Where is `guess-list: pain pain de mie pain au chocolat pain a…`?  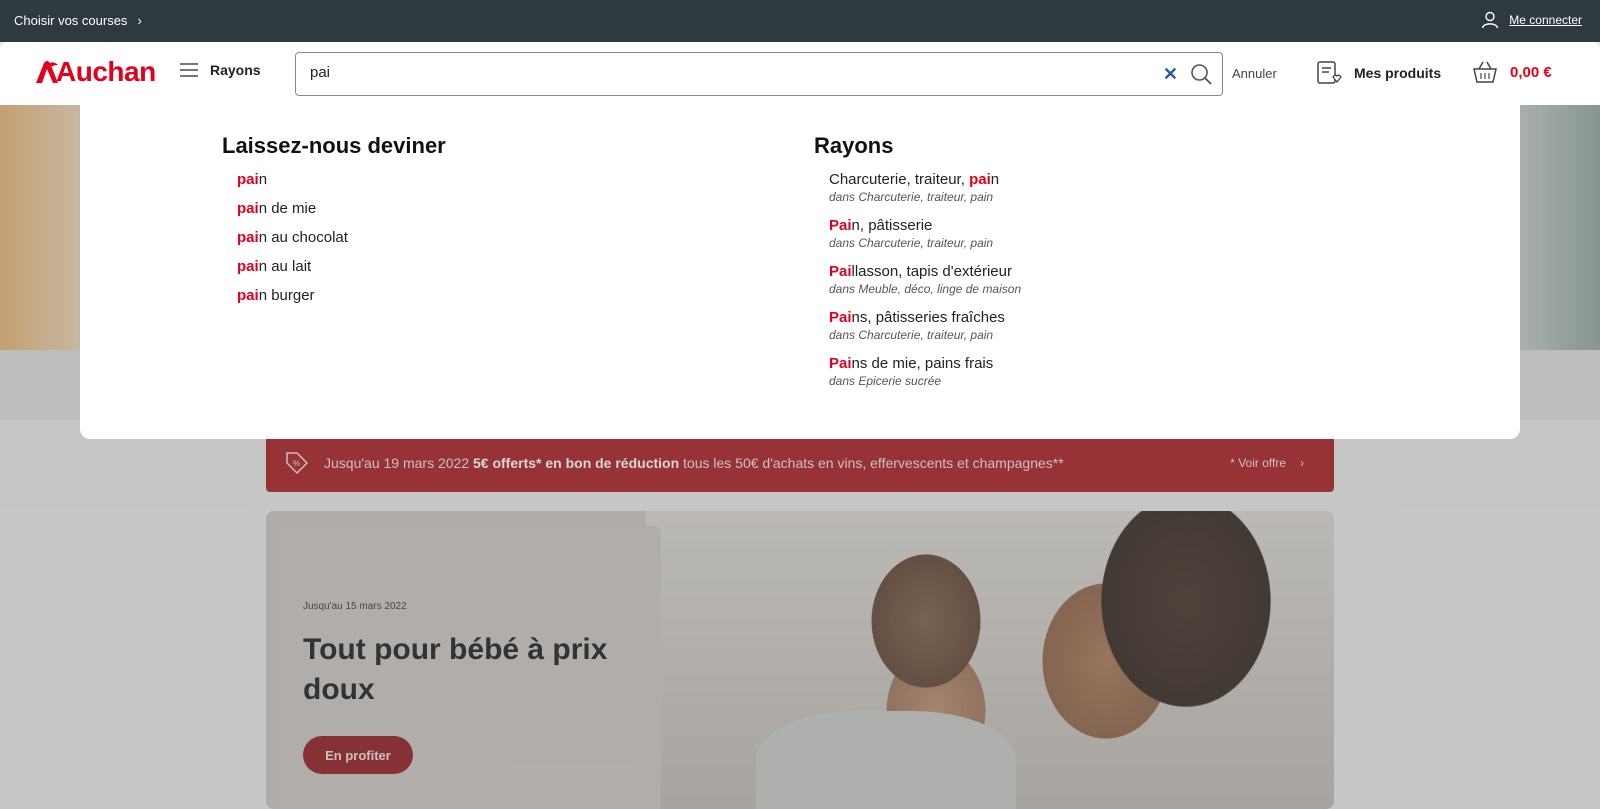 guess-list: pain pain de mie pain au chocolat pain a… is located at coordinates (334, 243).